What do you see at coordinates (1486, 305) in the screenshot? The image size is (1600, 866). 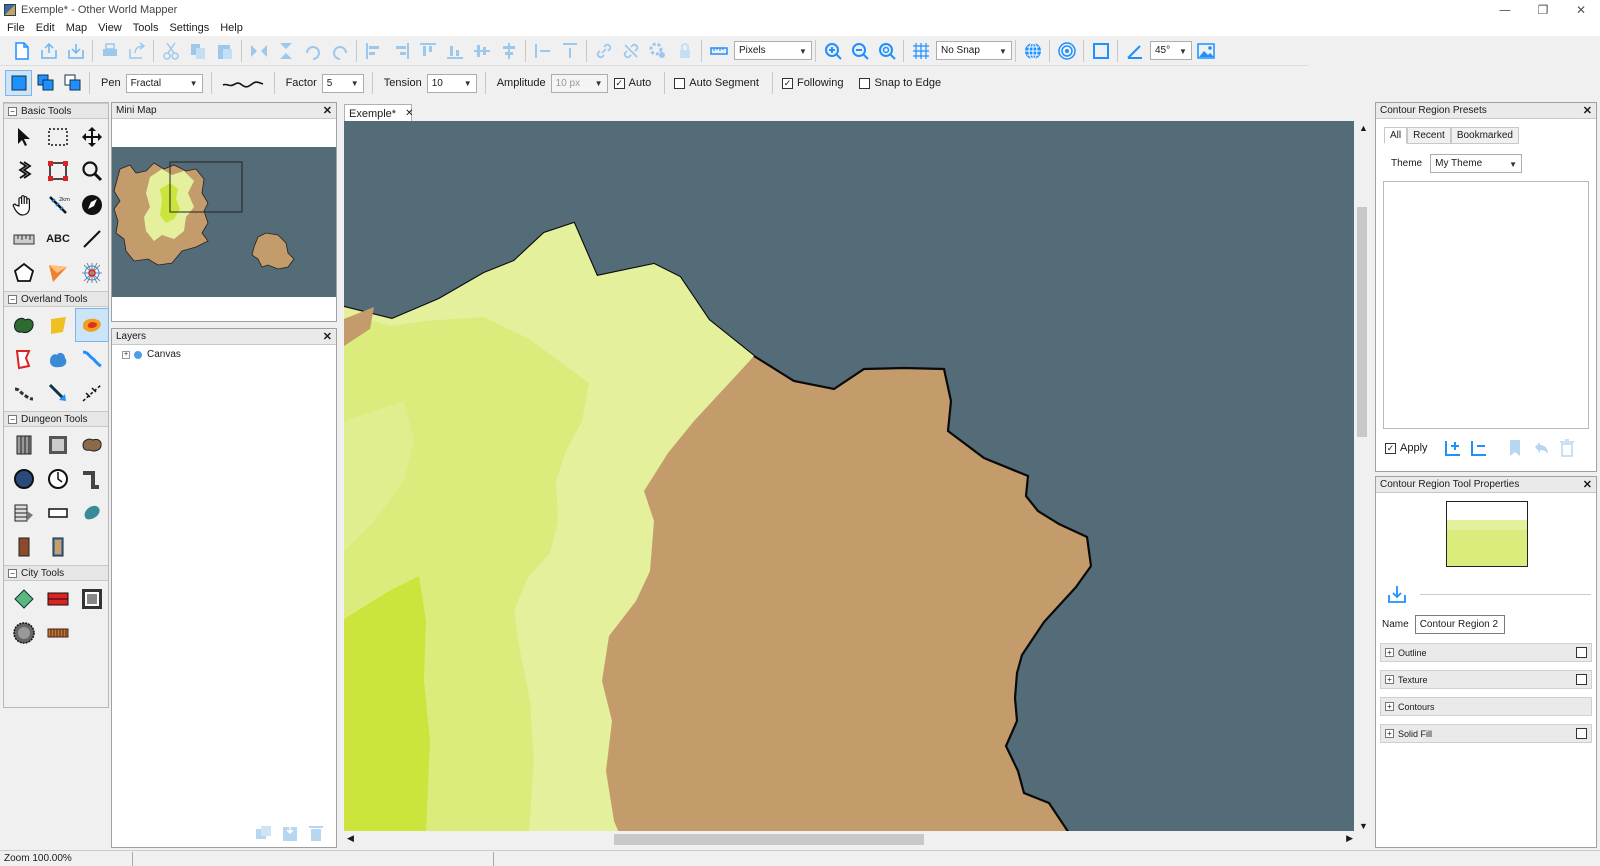 I see `presets-list` at bounding box center [1486, 305].